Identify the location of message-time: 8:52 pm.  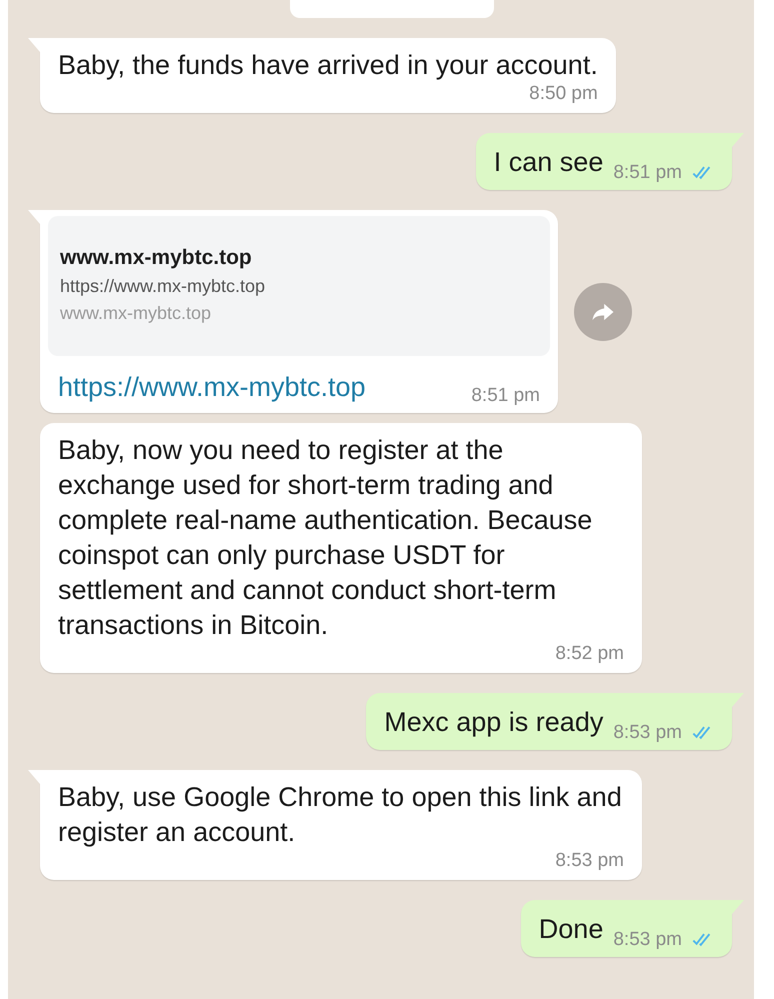
(589, 654).